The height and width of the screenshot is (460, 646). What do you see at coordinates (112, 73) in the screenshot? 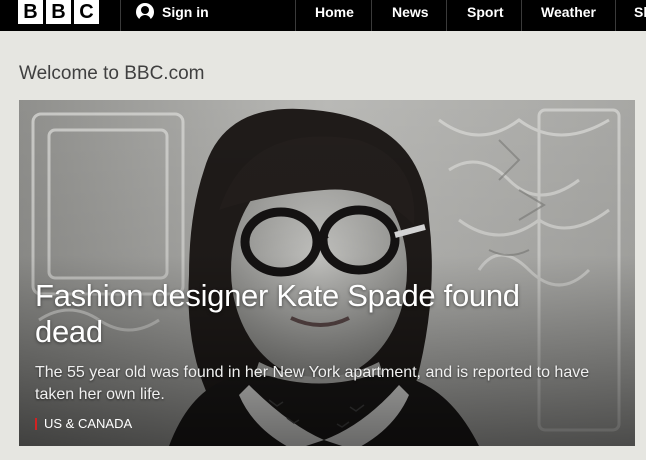
I see `page-title: Welcome to BBC.com` at bounding box center [112, 73].